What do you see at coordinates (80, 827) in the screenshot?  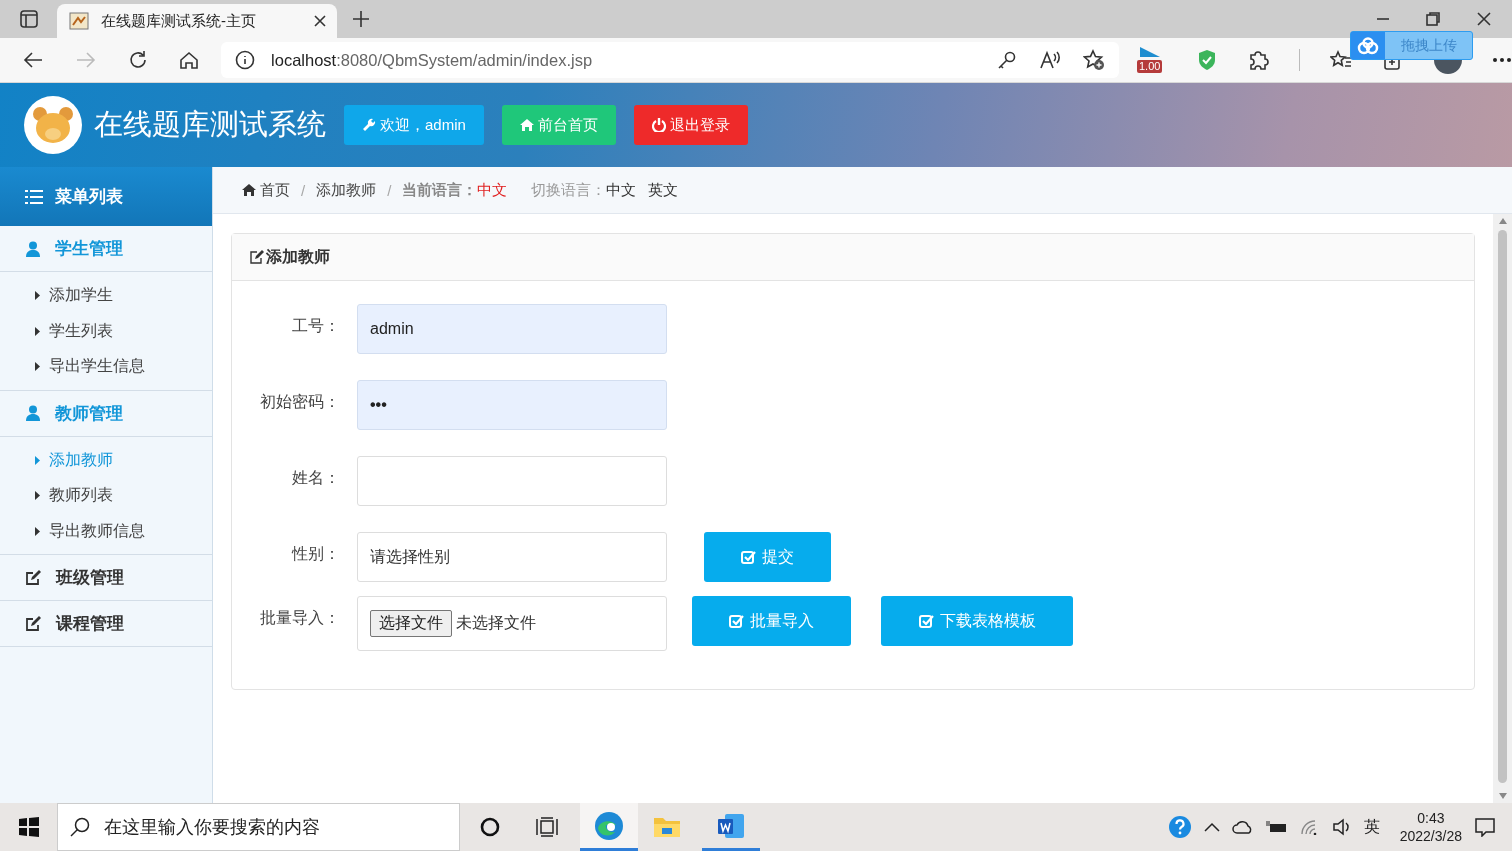 I see `search-icon` at bounding box center [80, 827].